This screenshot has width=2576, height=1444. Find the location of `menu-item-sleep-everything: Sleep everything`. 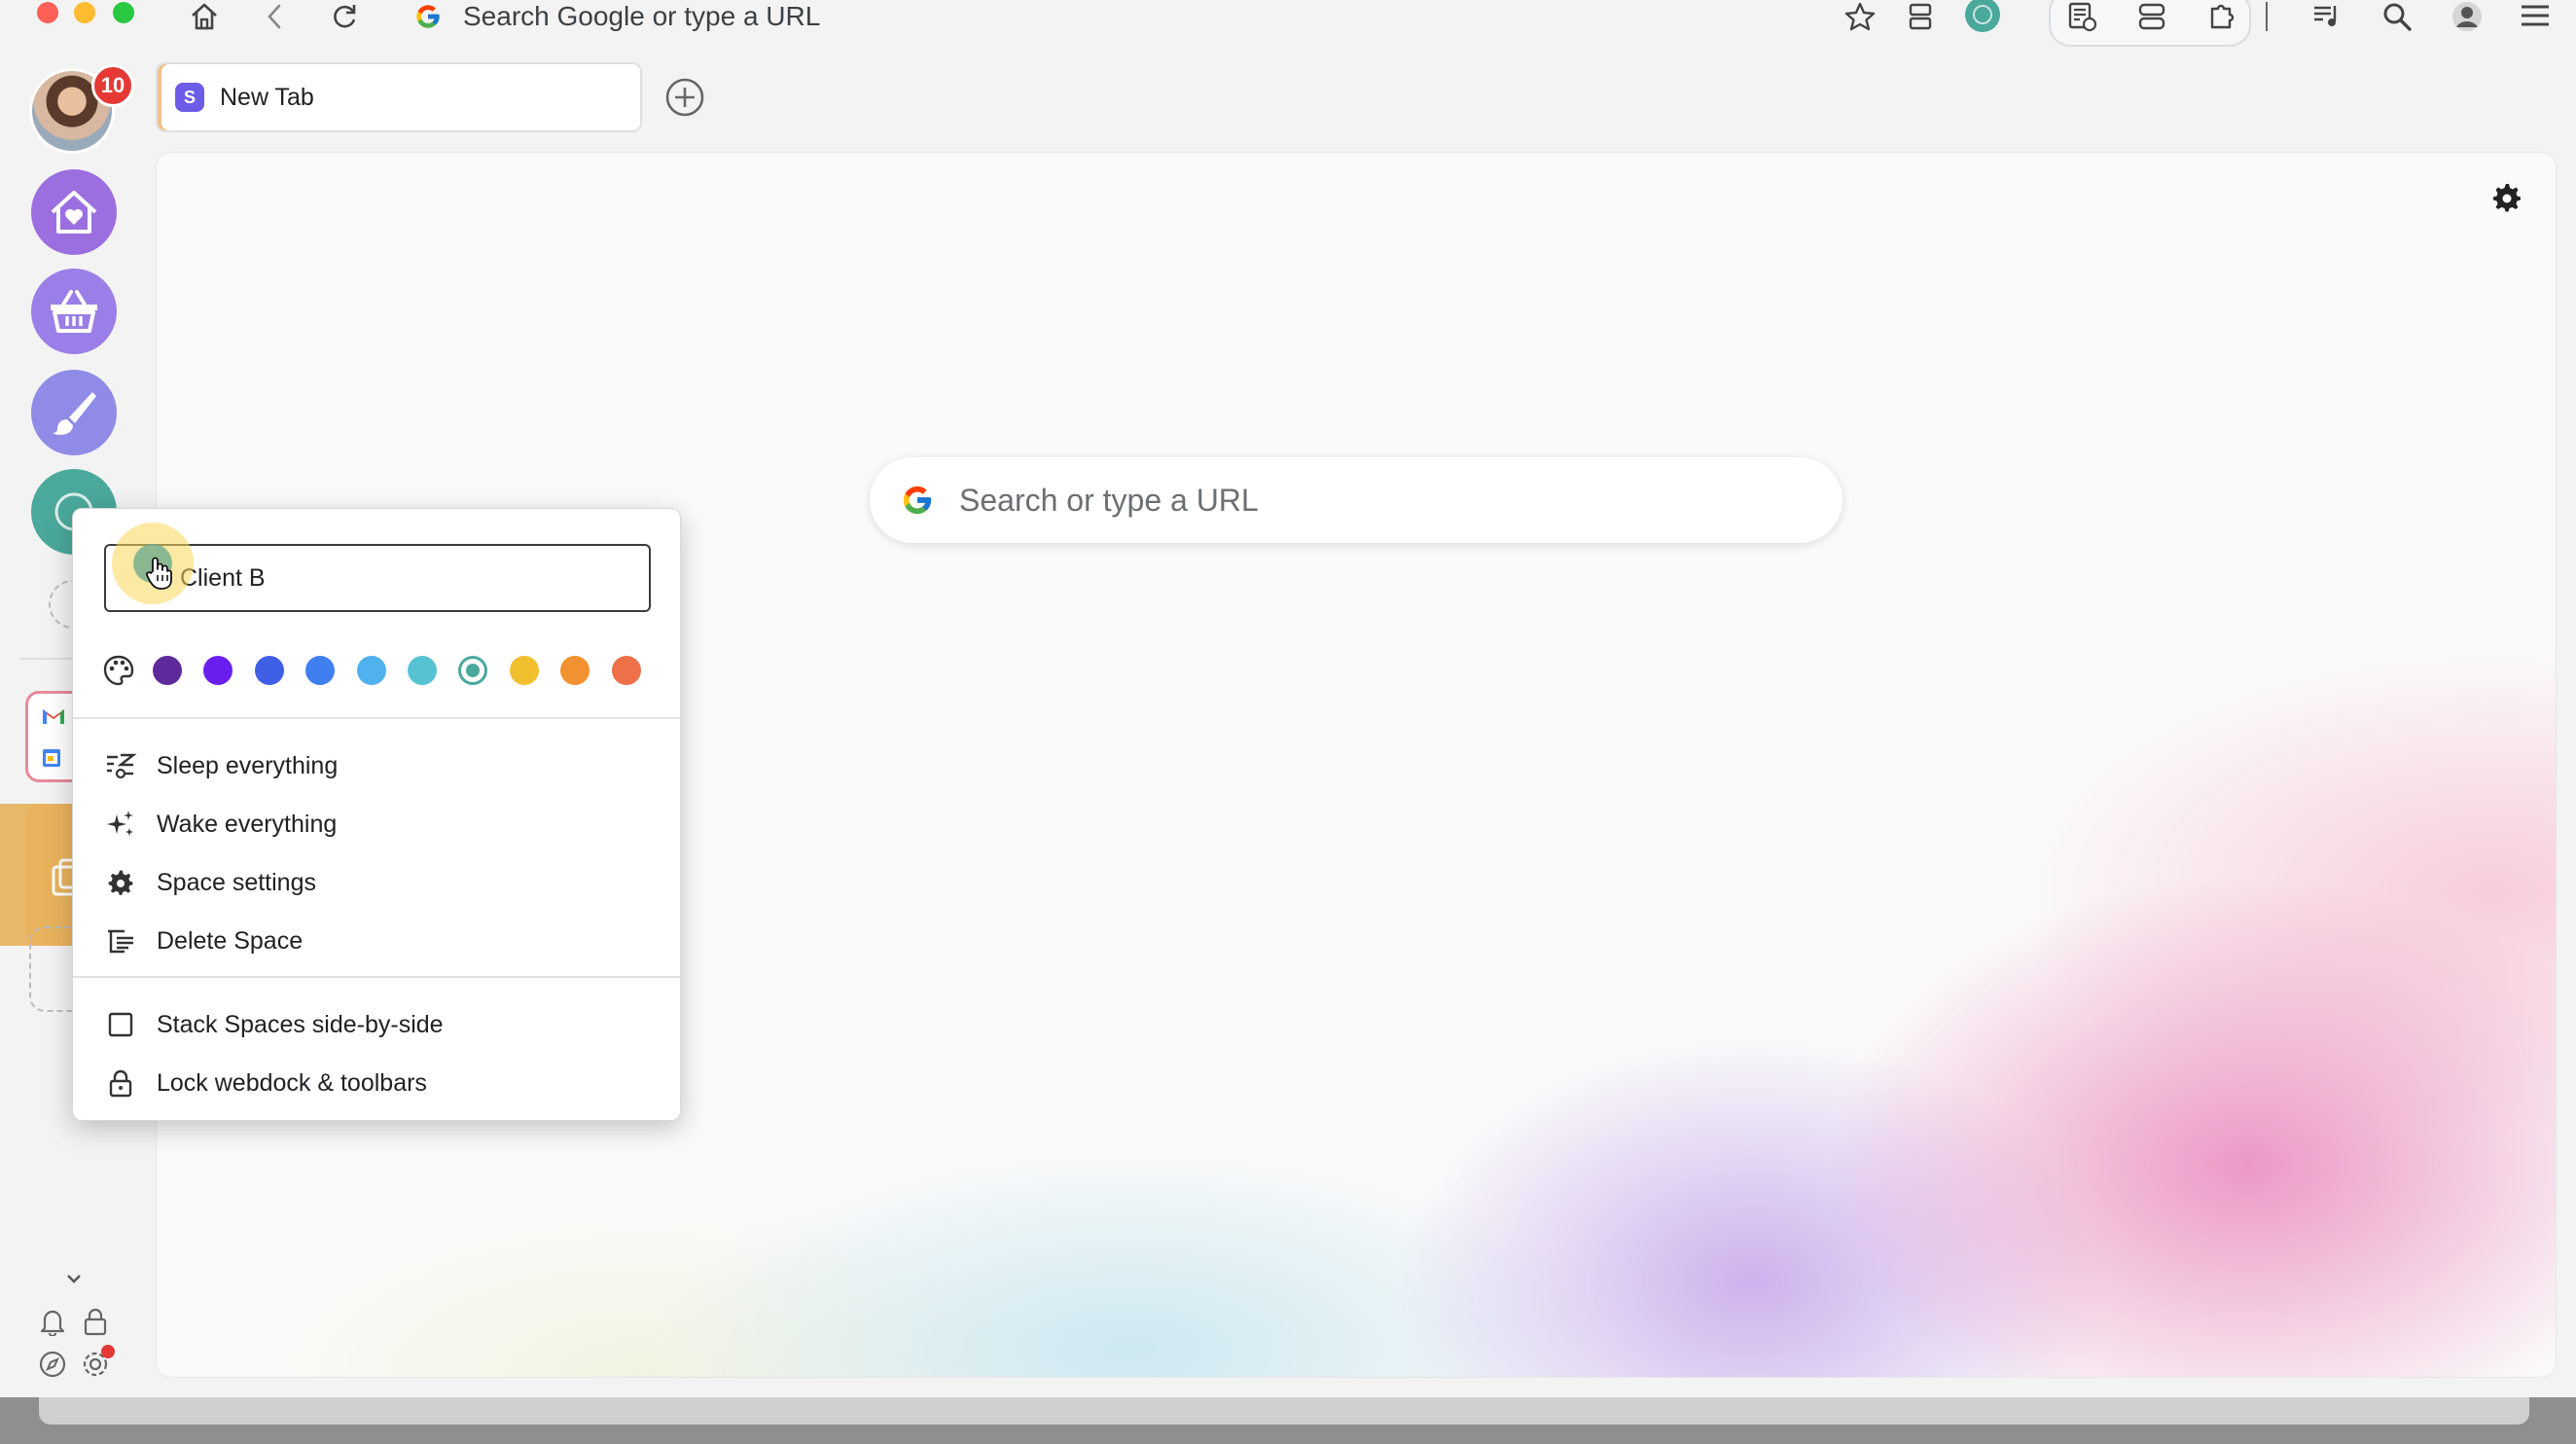

menu-item-sleep-everything: Sleep everything is located at coordinates (376, 766).